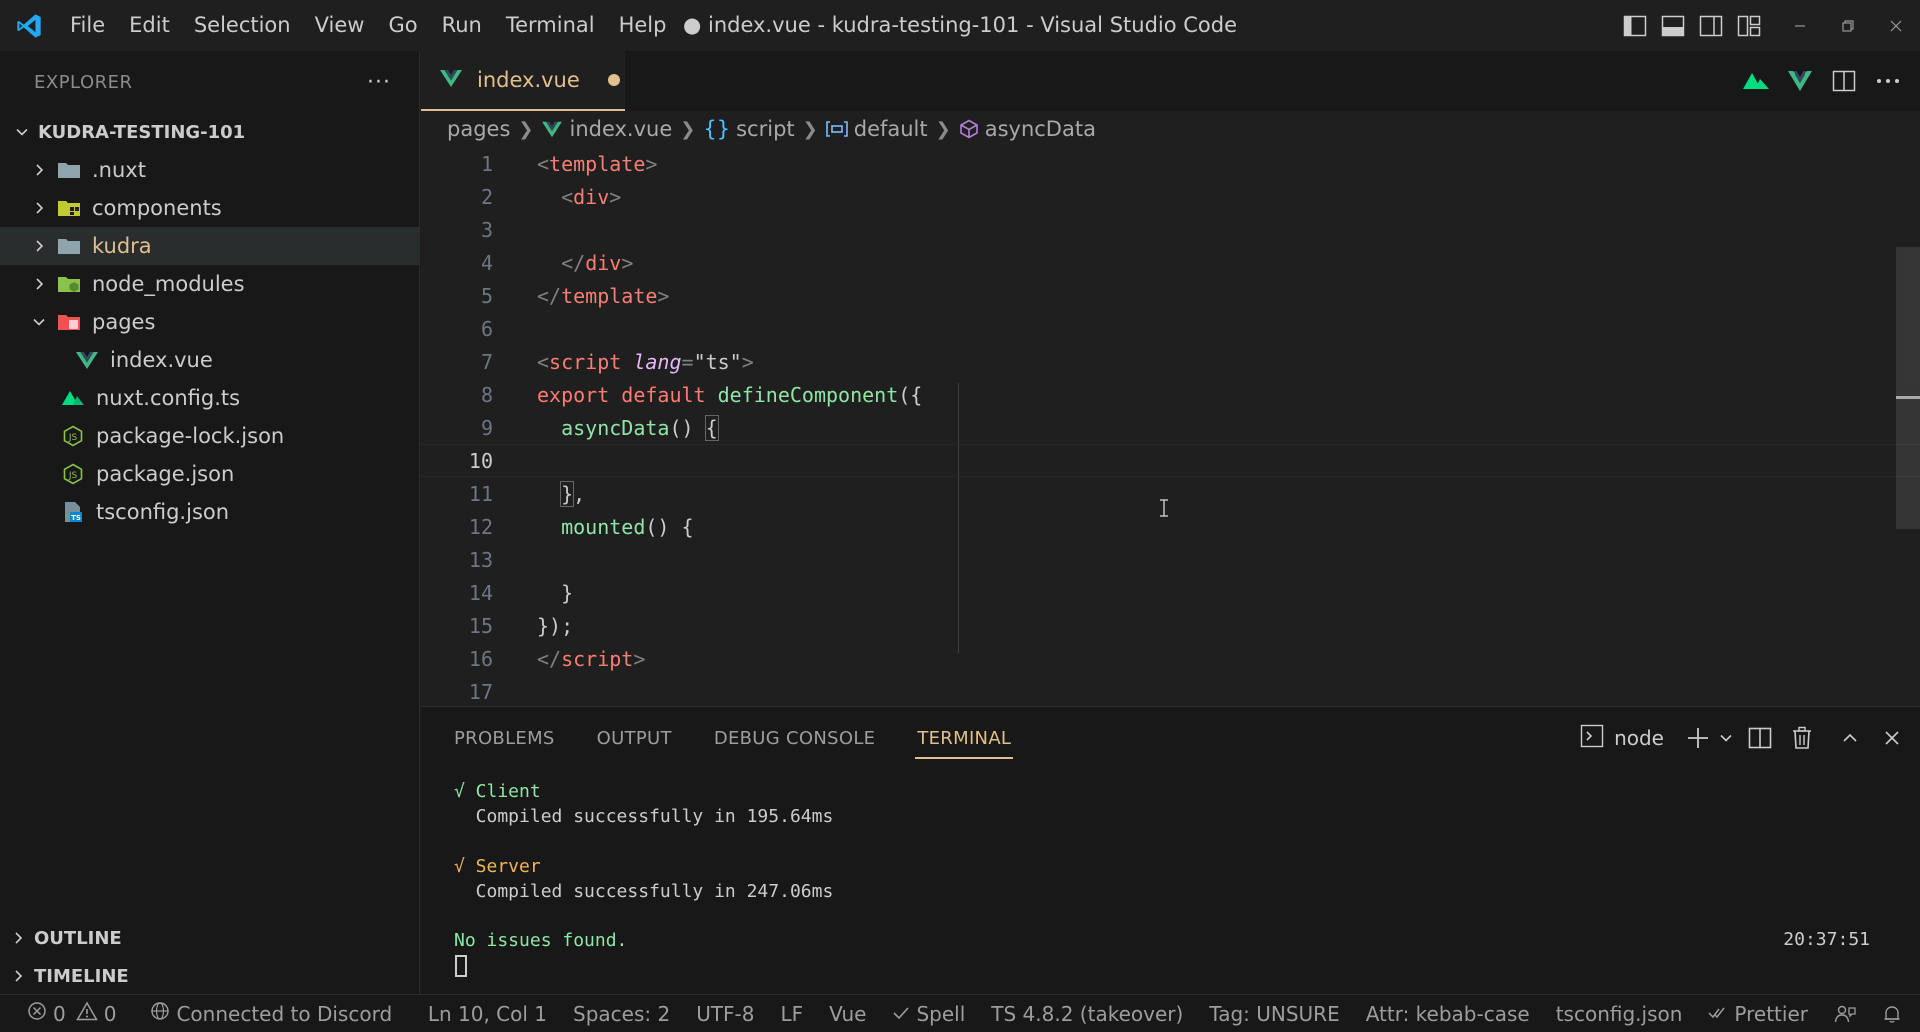 The width and height of the screenshot is (1920, 1032). What do you see at coordinates (1164, 510) in the screenshot?
I see `text-cursor-icon` at bounding box center [1164, 510].